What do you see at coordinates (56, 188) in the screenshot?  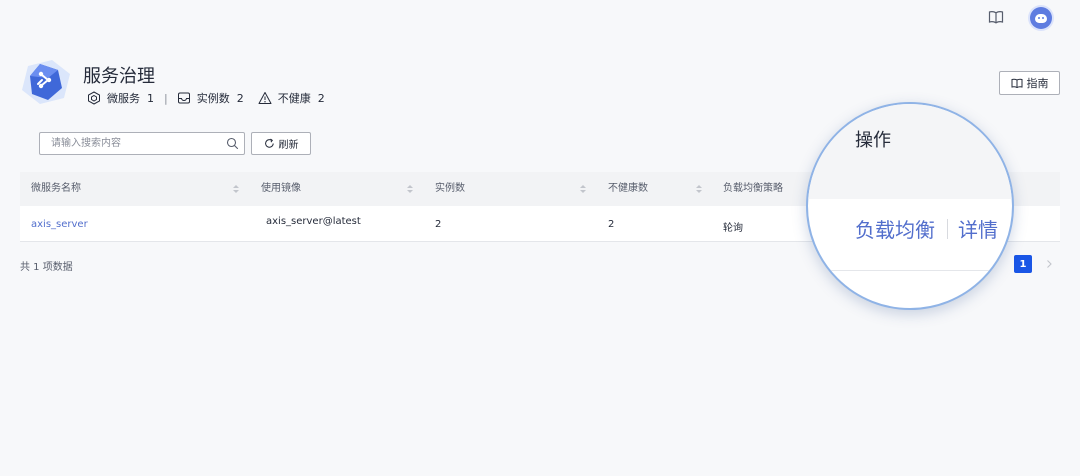 I see `column-header-name: 微服务名称` at bounding box center [56, 188].